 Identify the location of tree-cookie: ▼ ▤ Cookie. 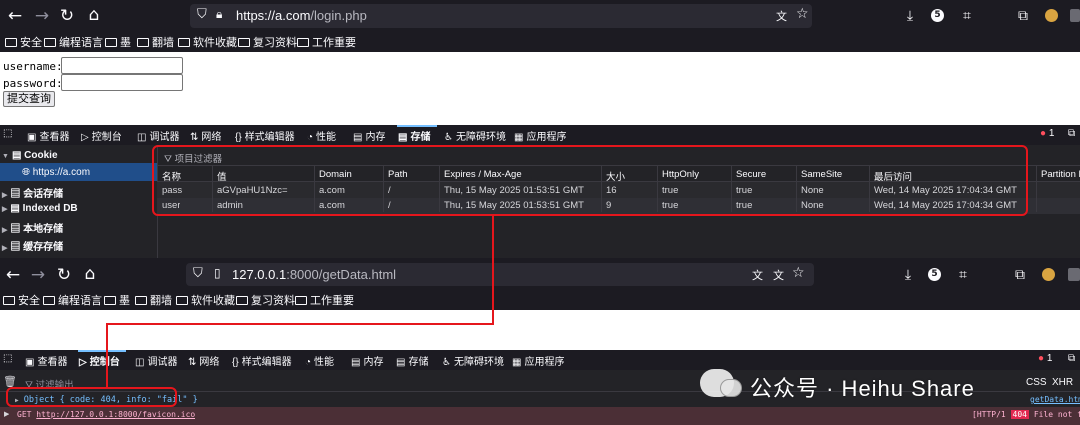
(30, 155).